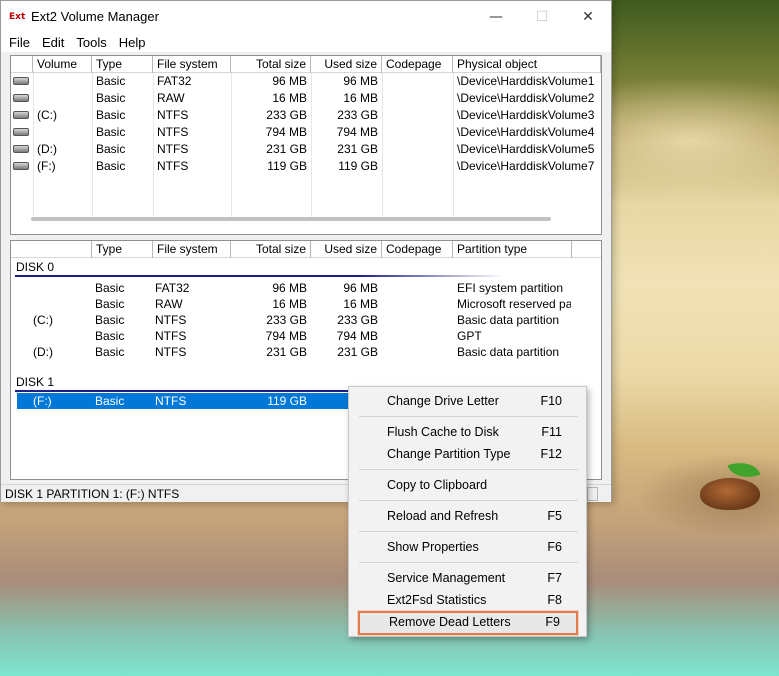 Image resolution: width=779 pixels, height=676 pixels. What do you see at coordinates (132, 42) in the screenshot?
I see `menu-help: Help` at bounding box center [132, 42].